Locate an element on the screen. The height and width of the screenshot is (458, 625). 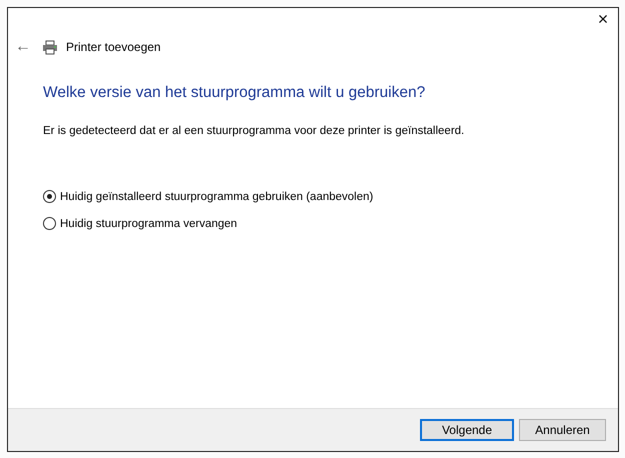
option-label: Huidig stuurprogramma vervangen is located at coordinates (149, 224).